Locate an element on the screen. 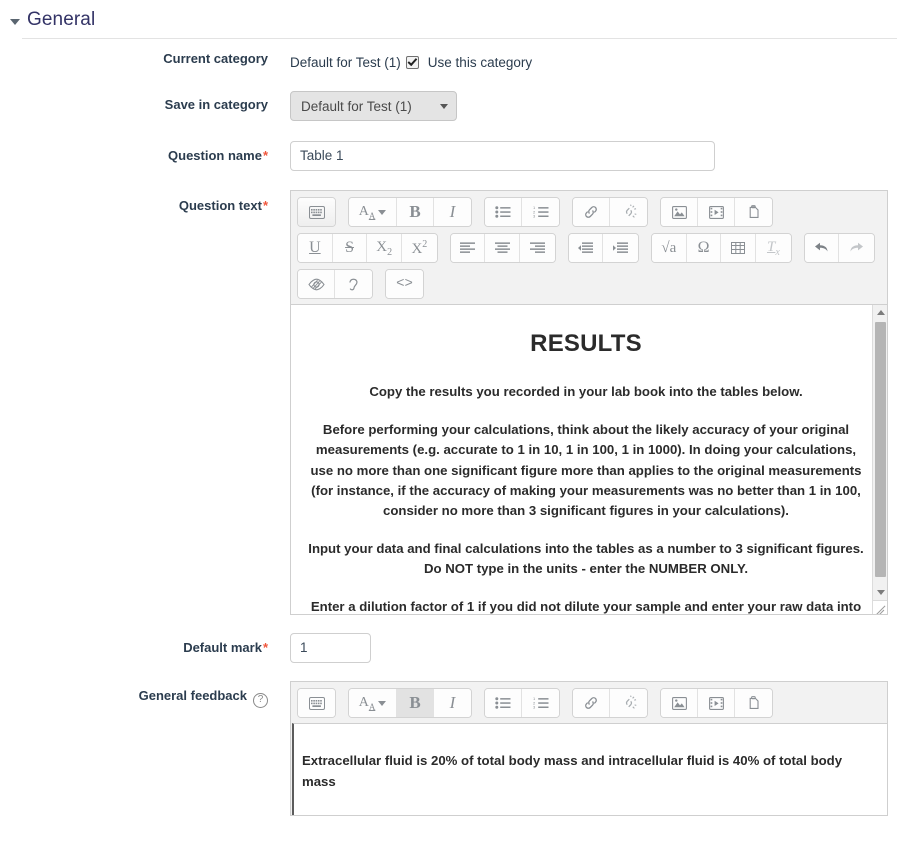 The image size is (905, 843). question-text-toolbar: AA B I 123 U S X2 X2 √a Ω Tx <> is located at coordinates (589, 247).